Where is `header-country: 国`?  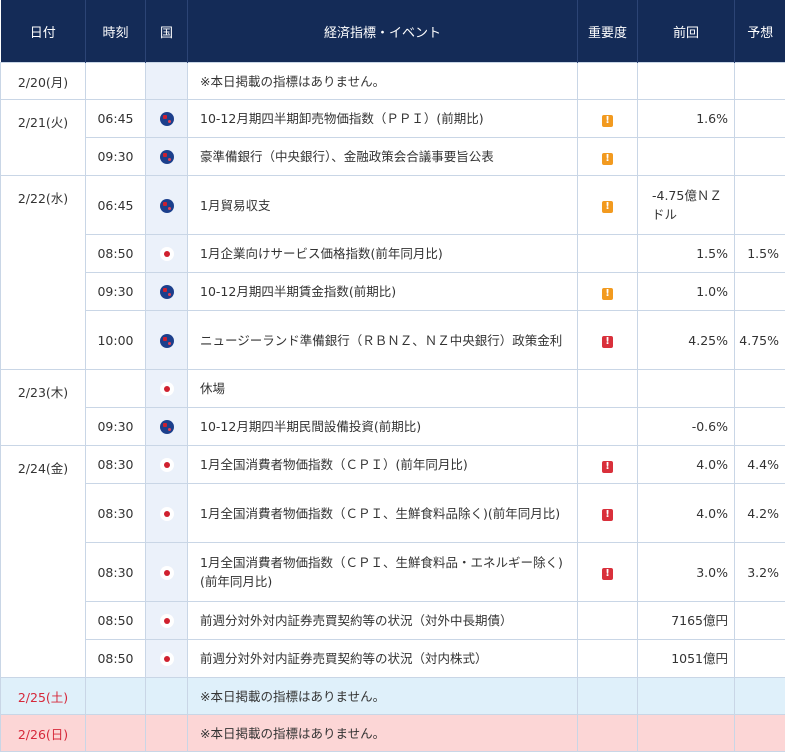 header-country: 国 is located at coordinates (166, 31).